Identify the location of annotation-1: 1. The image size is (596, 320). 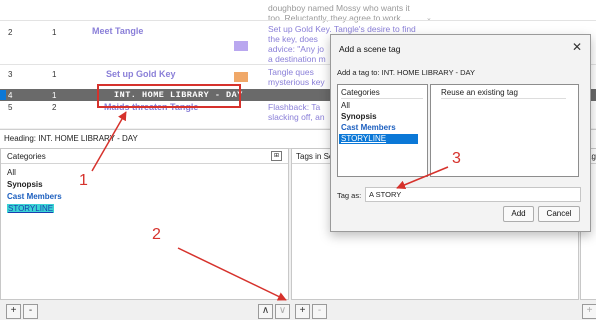
(83, 180).